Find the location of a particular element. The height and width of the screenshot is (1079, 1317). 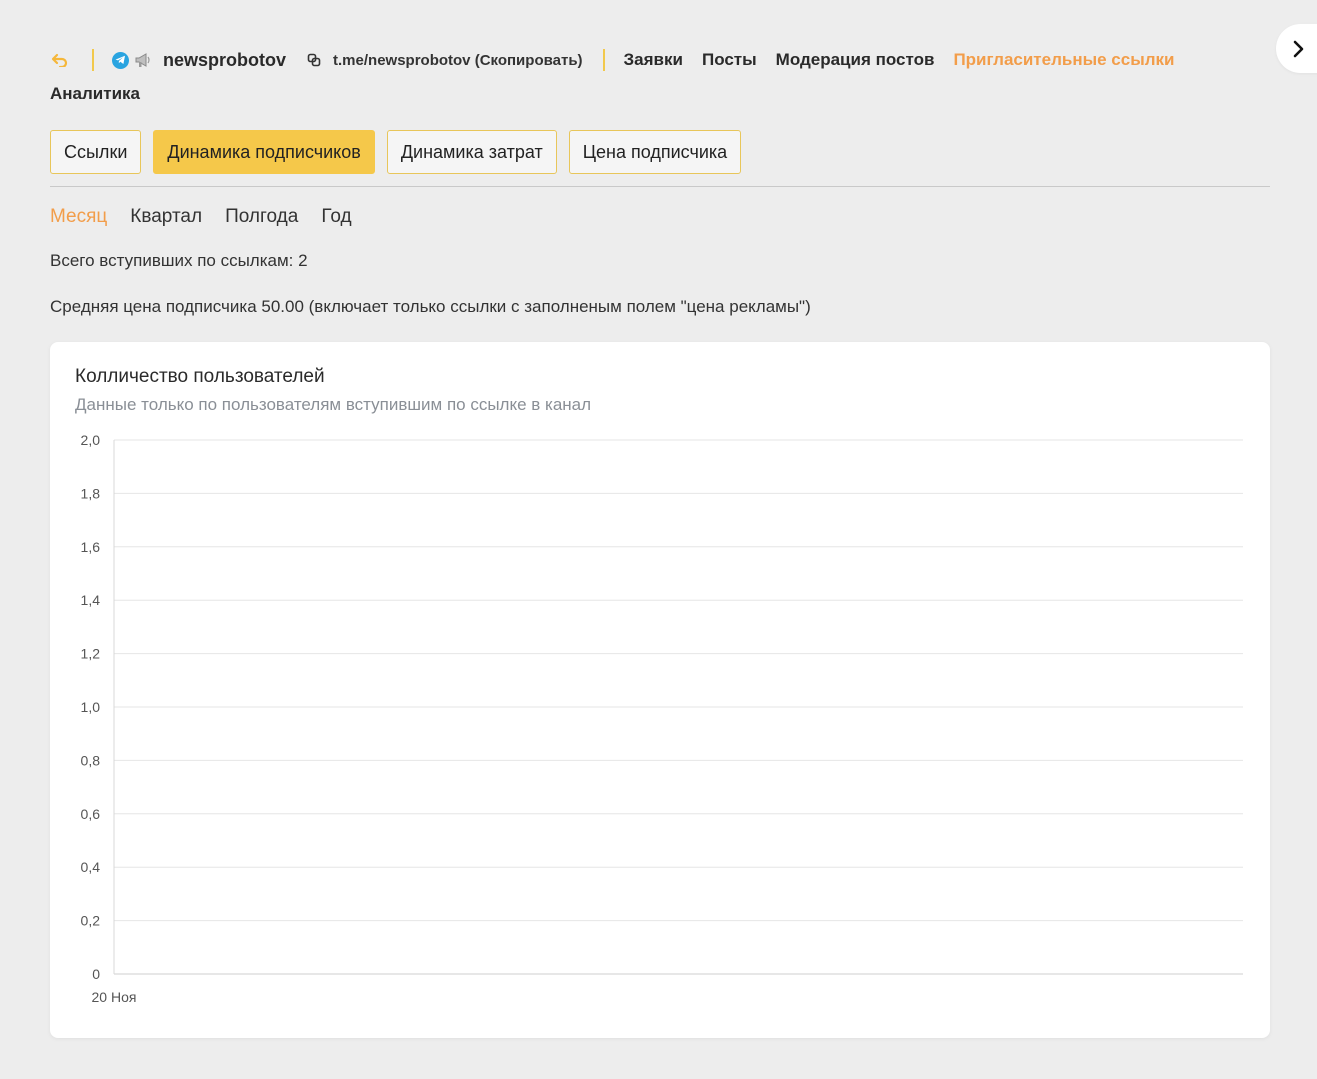

tab-subscriber-price: Цена подписчика is located at coordinates (655, 152).